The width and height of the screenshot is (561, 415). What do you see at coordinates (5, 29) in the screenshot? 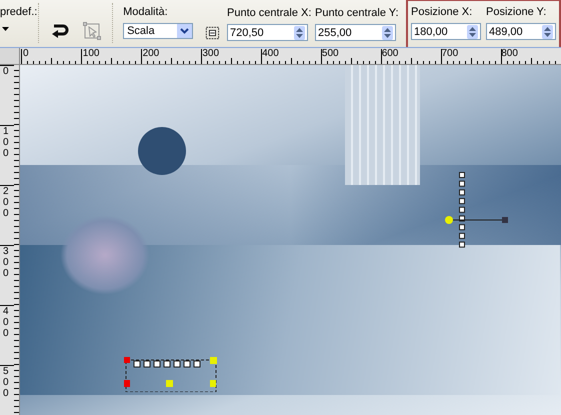
I see `caret-icon` at bounding box center [5, 29].